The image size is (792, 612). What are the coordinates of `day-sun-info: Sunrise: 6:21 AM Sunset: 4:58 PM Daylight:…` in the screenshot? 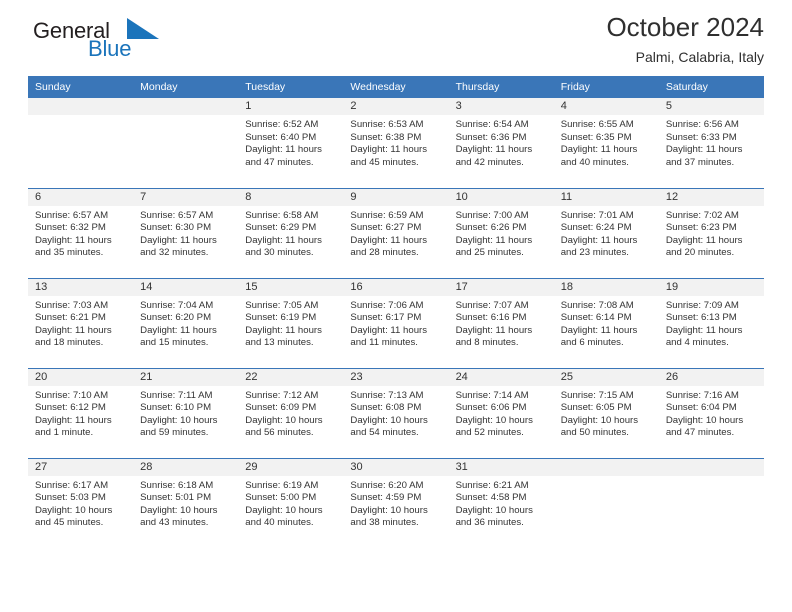 It's located at (501, 503).